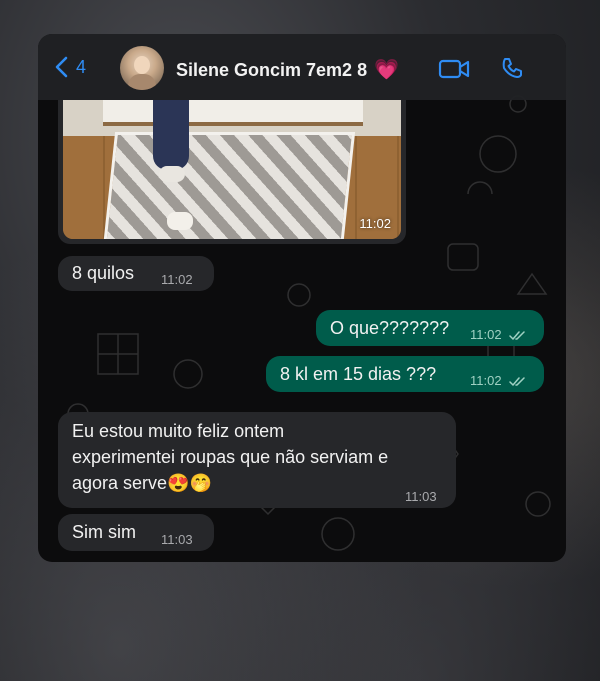 The height and width of the screenshot is (681, 600). Describe the element at coordinates (103, 273) in the screenshot. I see `message-text: 8 quilos` at that location.